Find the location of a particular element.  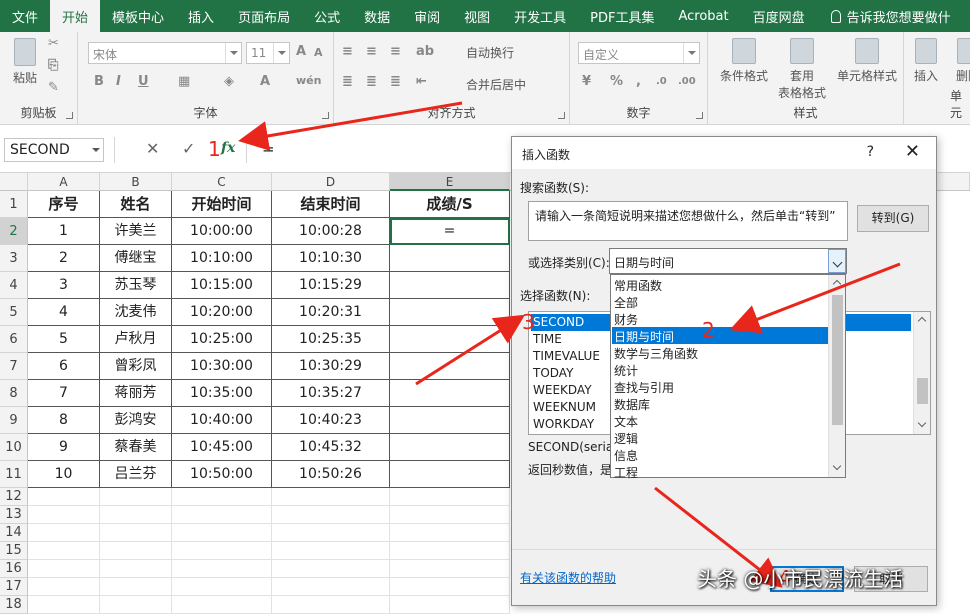

header-cell: 成绩/S is located at coordinates (450, 204).